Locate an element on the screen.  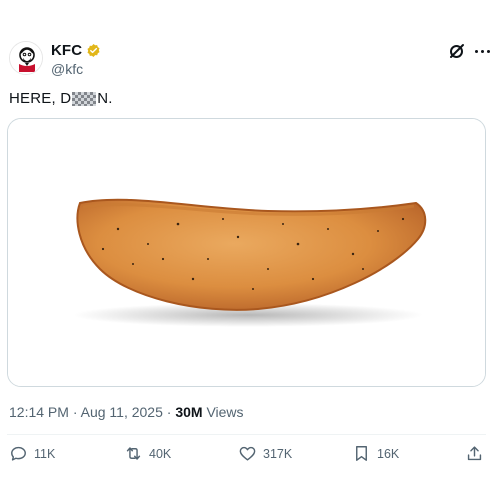
censor-pixelation is located at coordinates (84, 98).